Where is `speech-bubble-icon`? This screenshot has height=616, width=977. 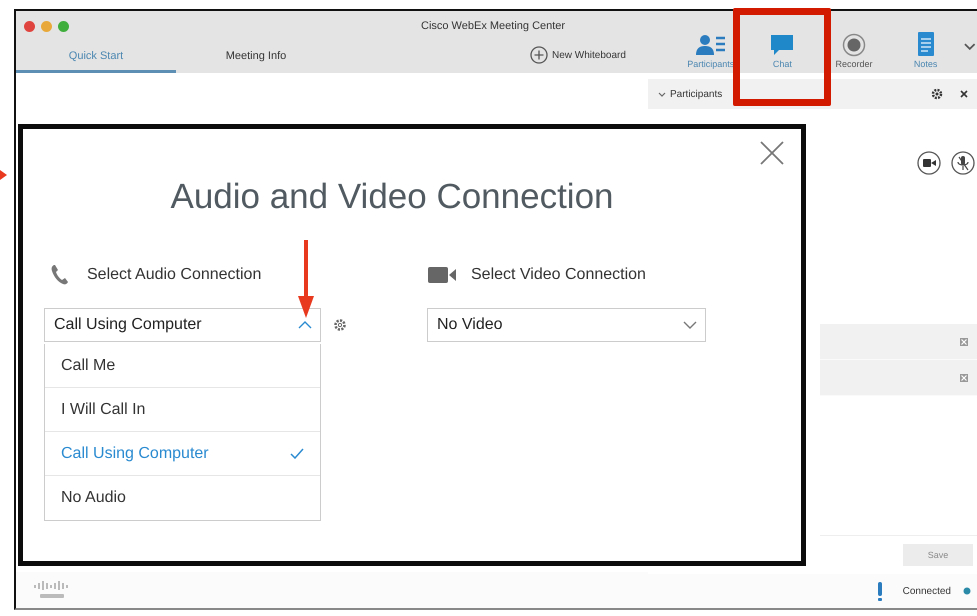 speech-bubble-icon is located at coordinates (782, 45).